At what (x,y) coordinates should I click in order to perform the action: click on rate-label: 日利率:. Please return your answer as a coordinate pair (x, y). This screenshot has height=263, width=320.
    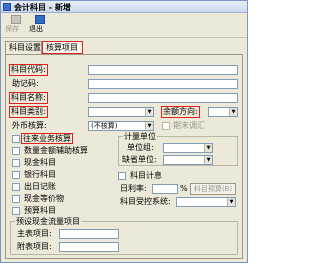
    Looking at the image, I should click on (133, 188).